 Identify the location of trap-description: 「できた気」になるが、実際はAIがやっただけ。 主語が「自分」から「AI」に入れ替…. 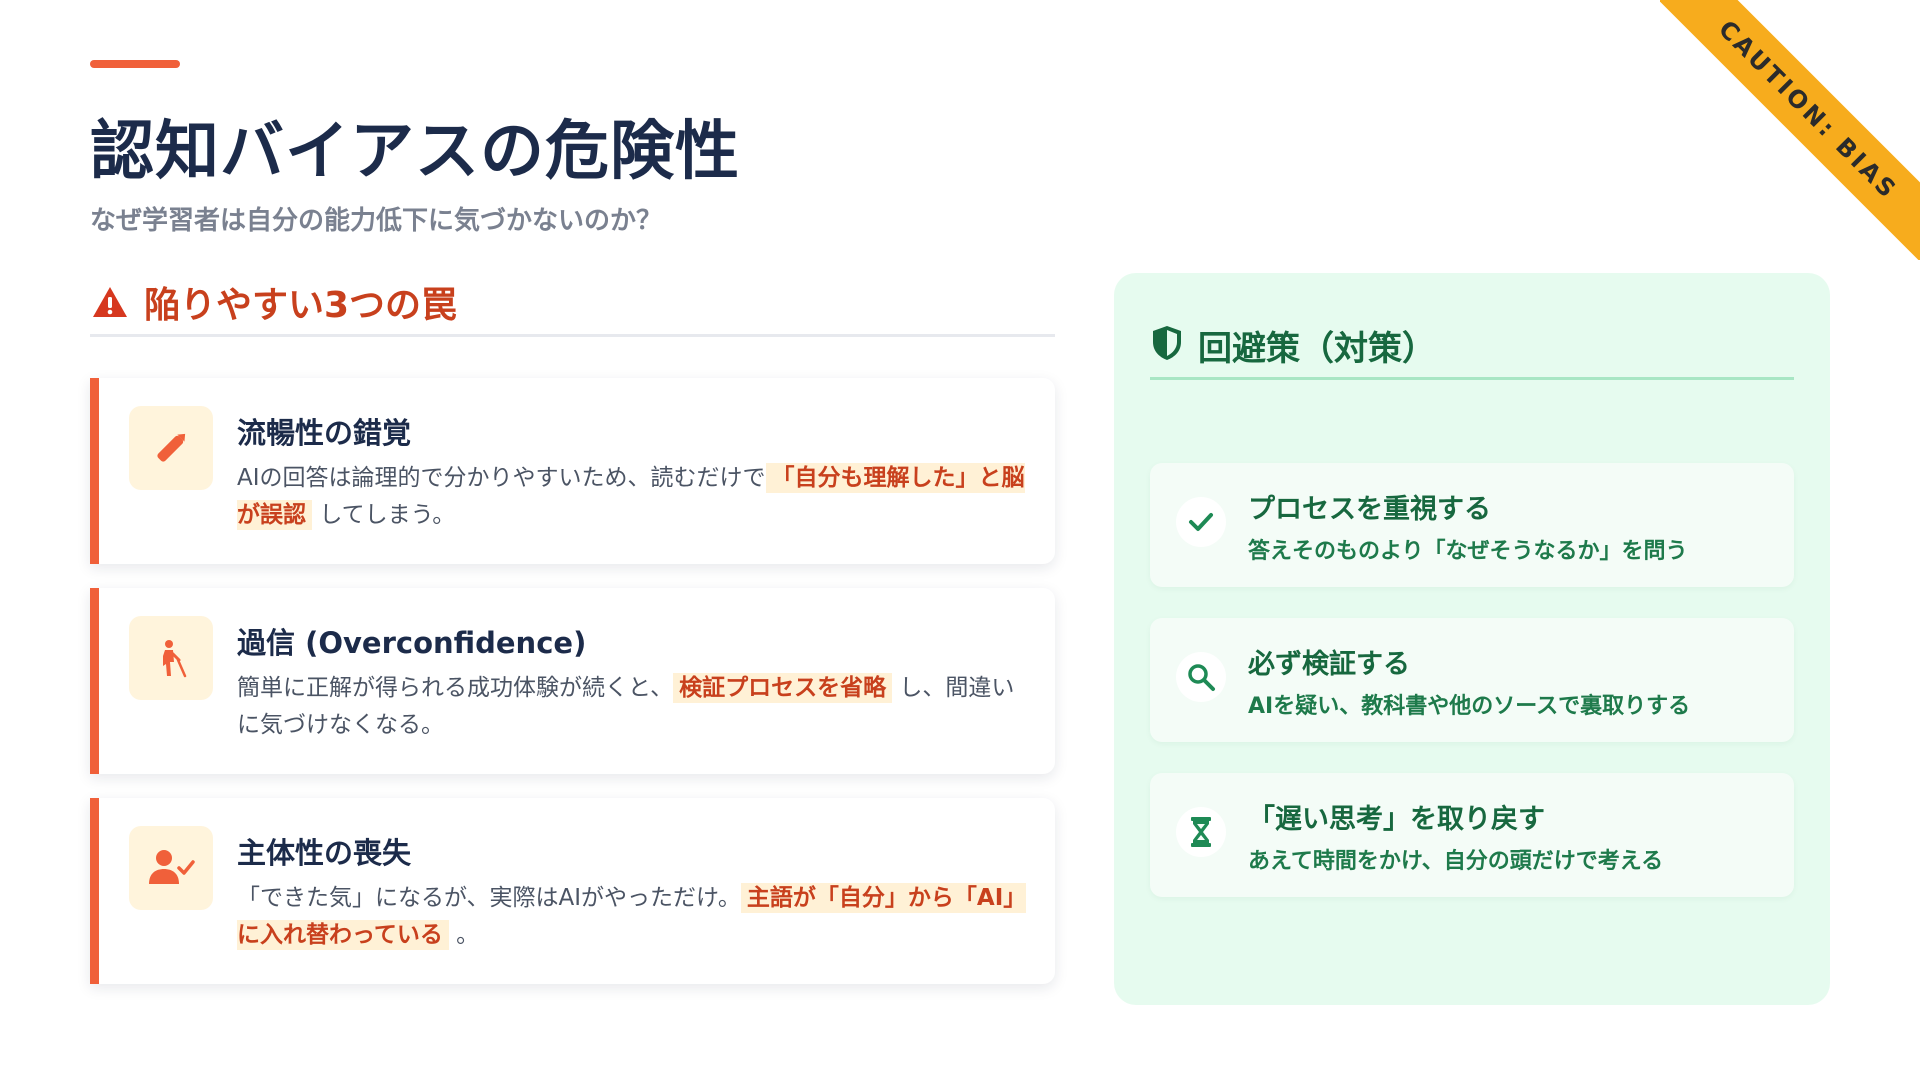
(637, 917).